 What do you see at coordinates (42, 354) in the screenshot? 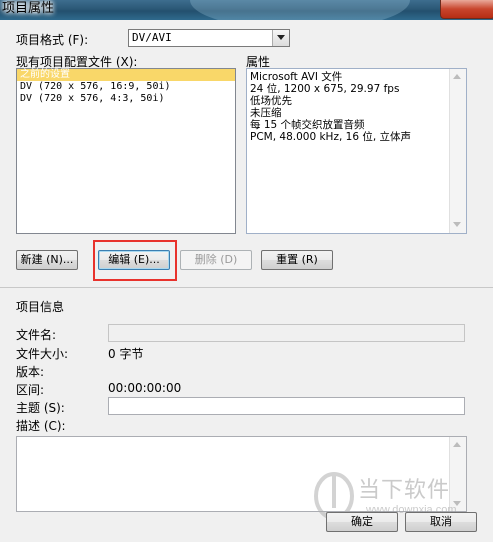
I see `filesize-label: 文件大小:` at bounding box center [42, 354].